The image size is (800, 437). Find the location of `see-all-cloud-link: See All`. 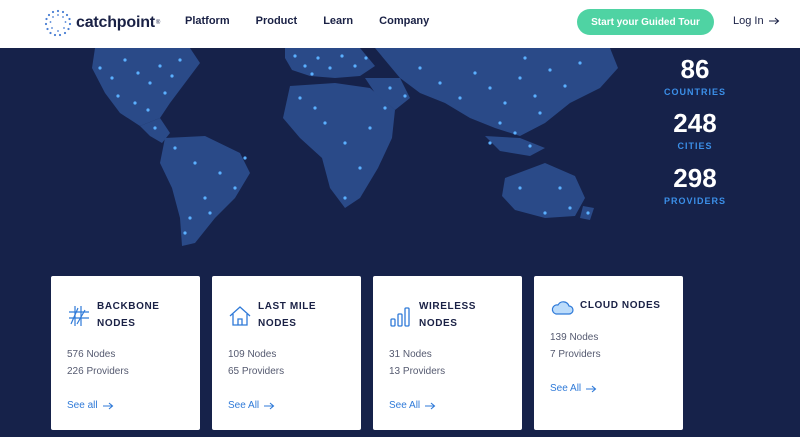

see-all-cloud-link: See All is located at coordinates (573, 388).